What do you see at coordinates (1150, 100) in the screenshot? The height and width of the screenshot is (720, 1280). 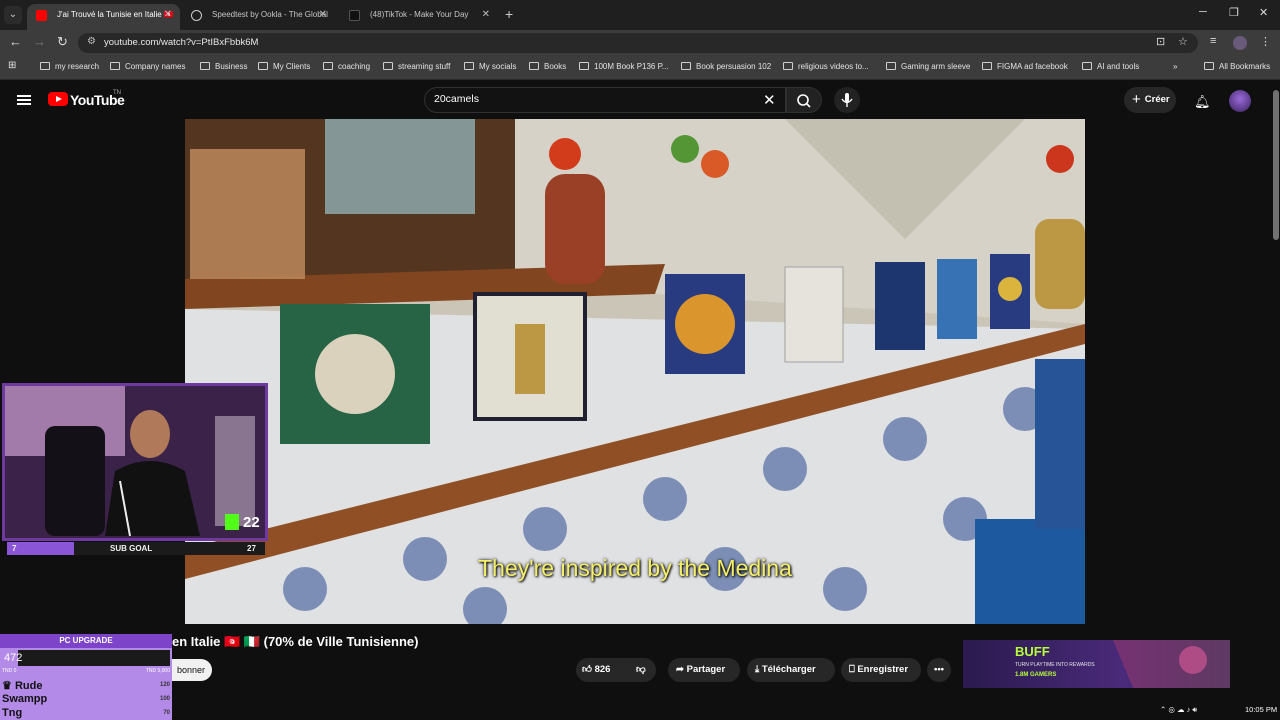 I see `create-button: + Créer` at bounding box center [1150, 100].